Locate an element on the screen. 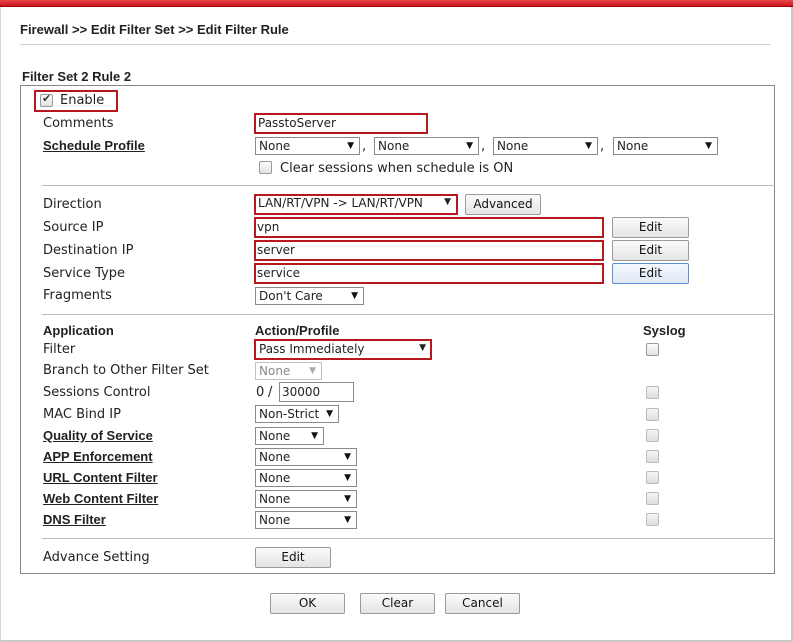 The image size is (793, 642). schedule-select-4: None ▼ is located at coordinates (665, 146).